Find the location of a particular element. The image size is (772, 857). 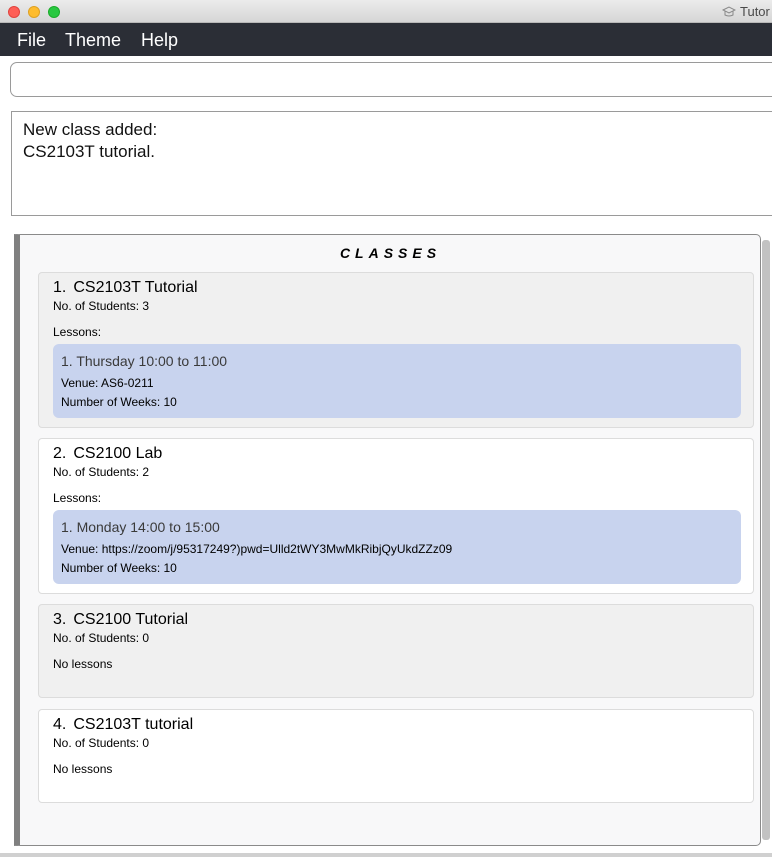

class-name: CS2103T tutorial is located at coordinates (133, 724).